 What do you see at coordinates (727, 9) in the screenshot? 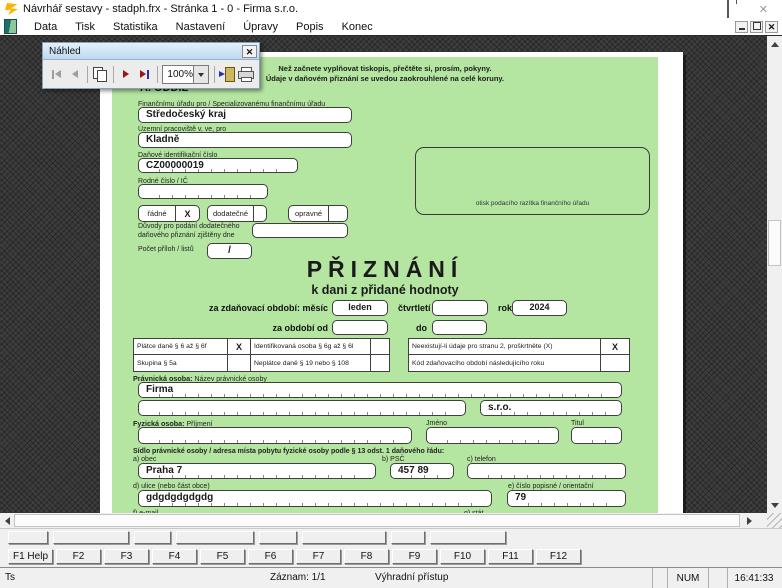
I see `restore-button` at bounding box center [727, 9].